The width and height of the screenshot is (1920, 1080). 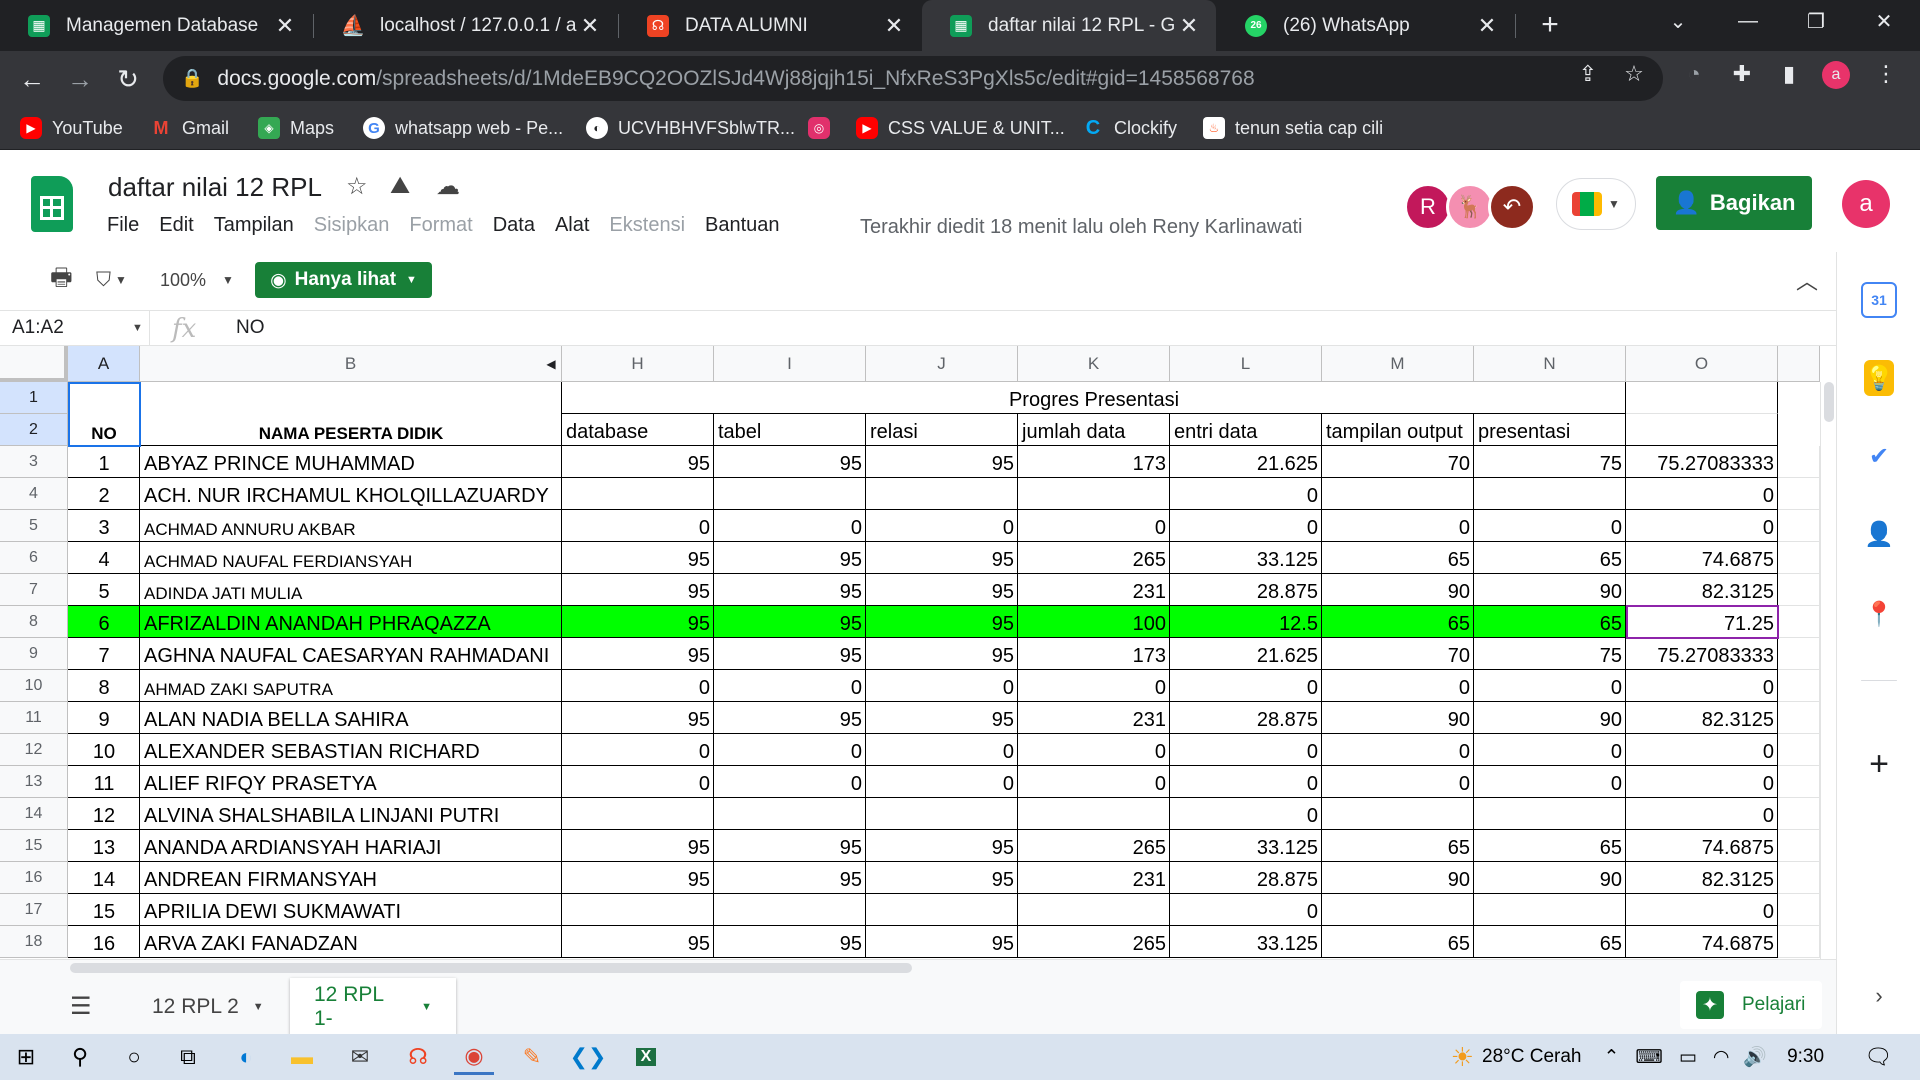 I want to click on sheet-tab-12-rpl-1: 12 RPL 1- ▼, so click(x=373, y=1006).